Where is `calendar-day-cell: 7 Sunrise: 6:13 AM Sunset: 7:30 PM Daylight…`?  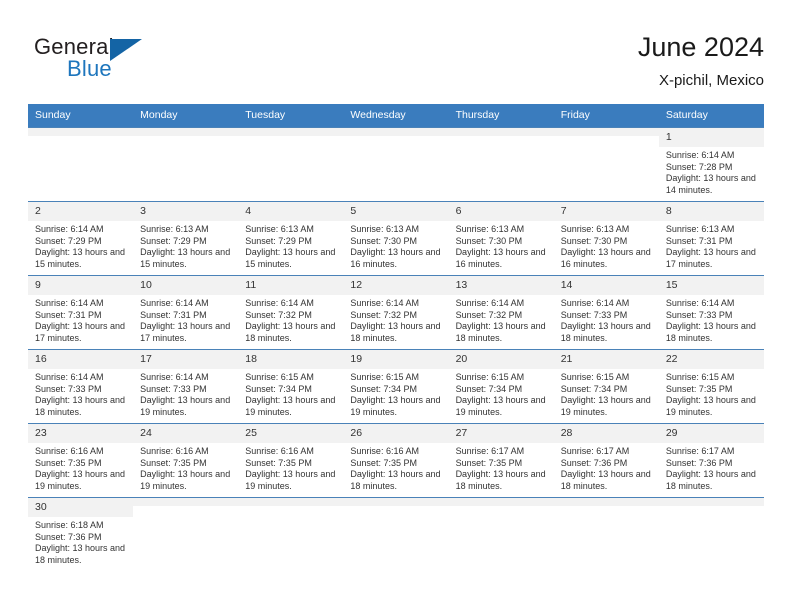 calendar-day-cell: 7 Sunrise: 6:13 AM Sunset: 7:30 PM Daylight… is located at coordinates (606, 238).